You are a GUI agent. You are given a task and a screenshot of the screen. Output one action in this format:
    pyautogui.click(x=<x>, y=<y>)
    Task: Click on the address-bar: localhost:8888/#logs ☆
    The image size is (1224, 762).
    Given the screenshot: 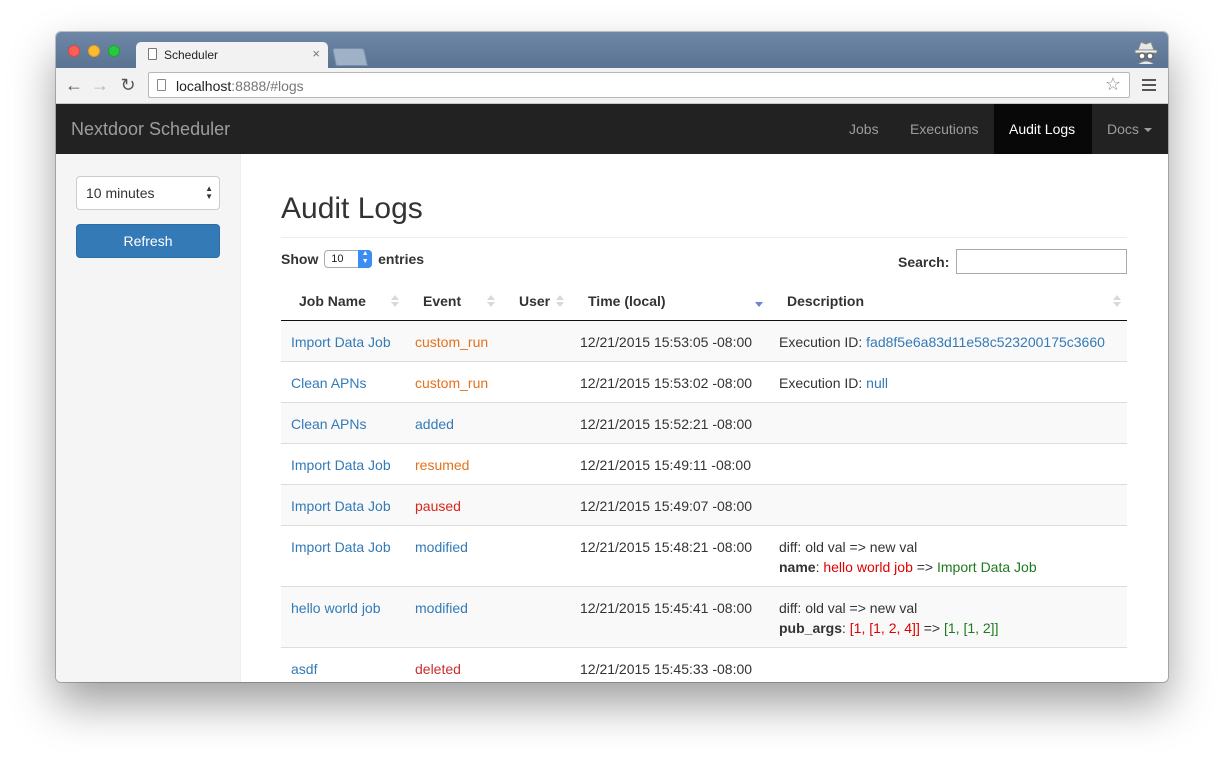 What is the action you would take?
    pyautogui.click(x=639, y=85)
    